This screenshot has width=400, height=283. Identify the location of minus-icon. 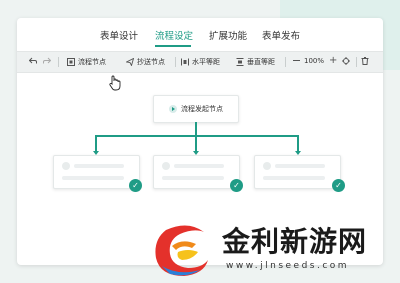
(296, 60).